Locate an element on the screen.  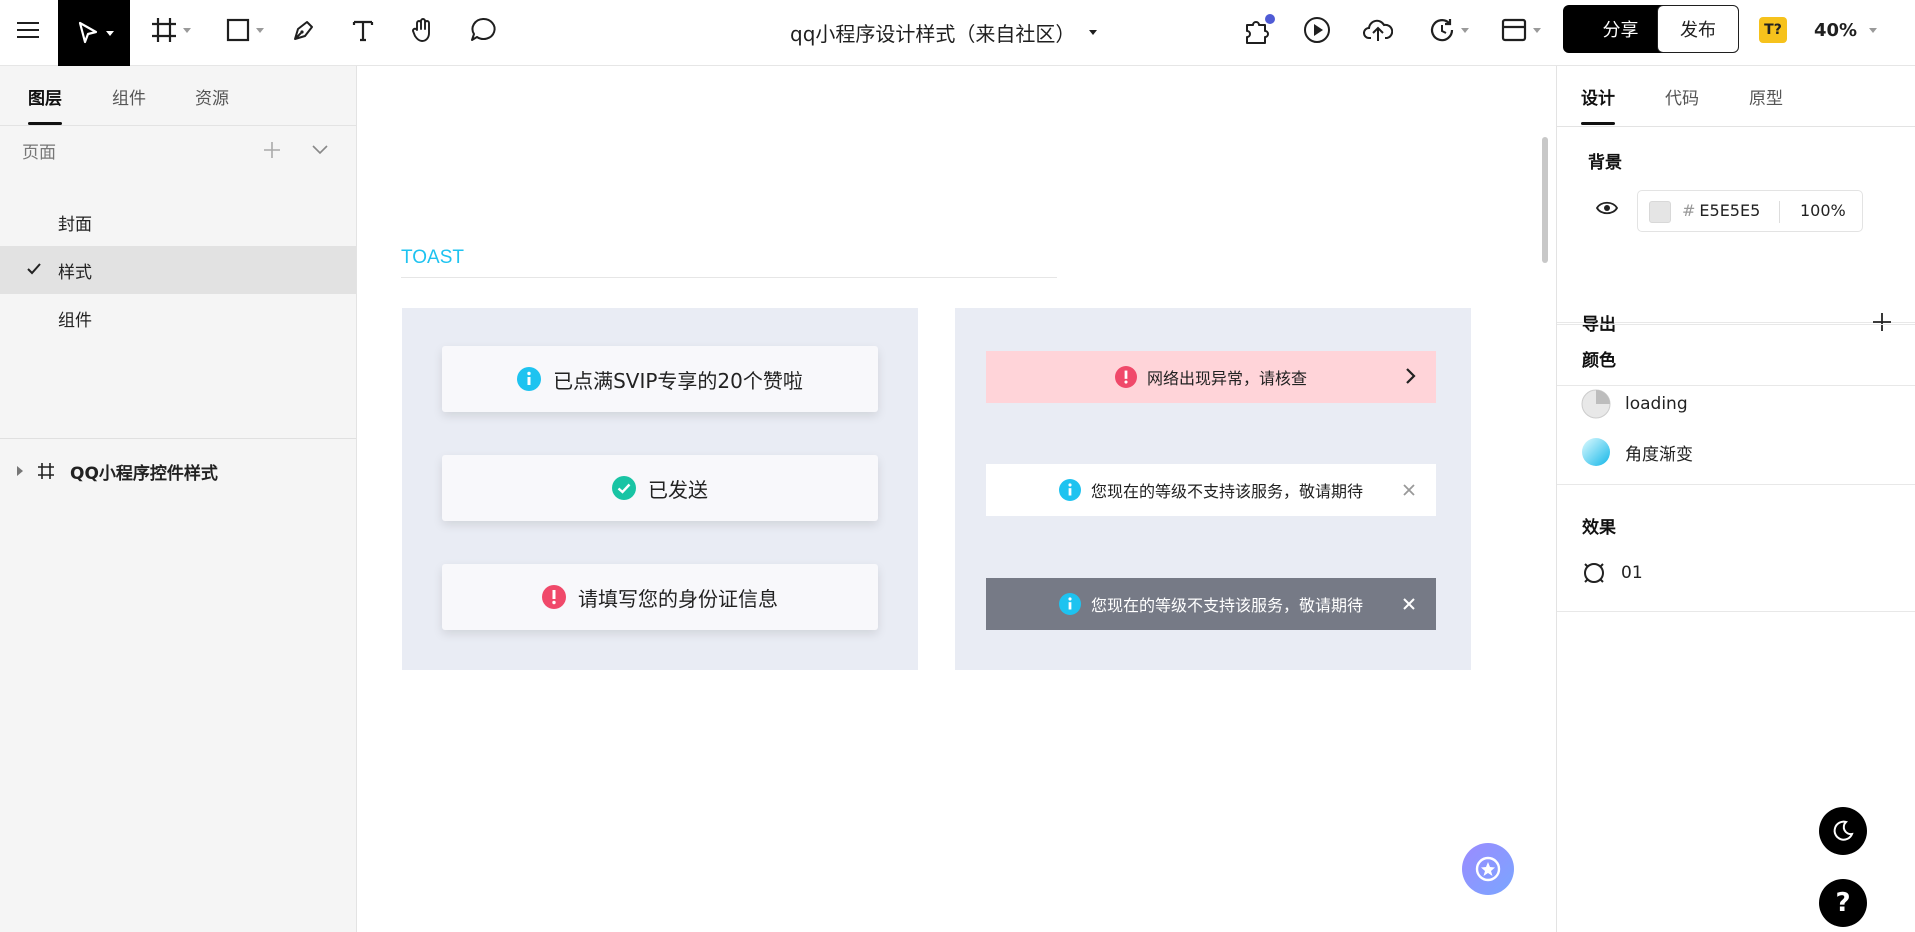
hand-tool-button is located at coordinates (423, 30).